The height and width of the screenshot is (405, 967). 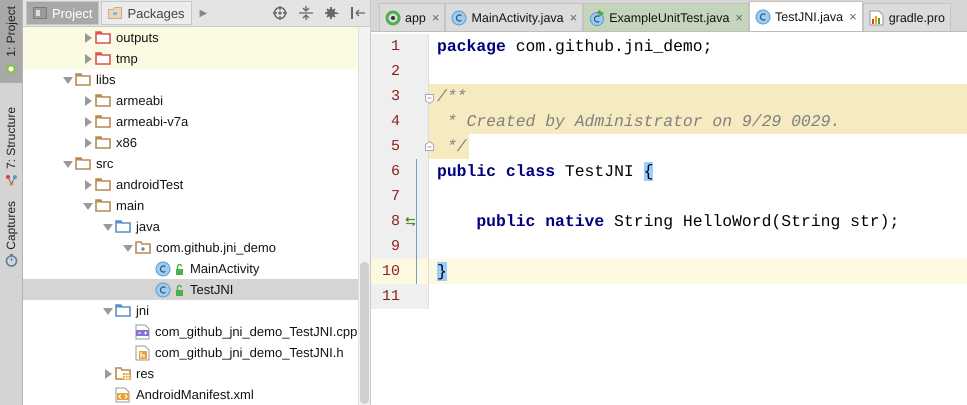 I want to click on line-number: 9, so click(x=395, y=246).